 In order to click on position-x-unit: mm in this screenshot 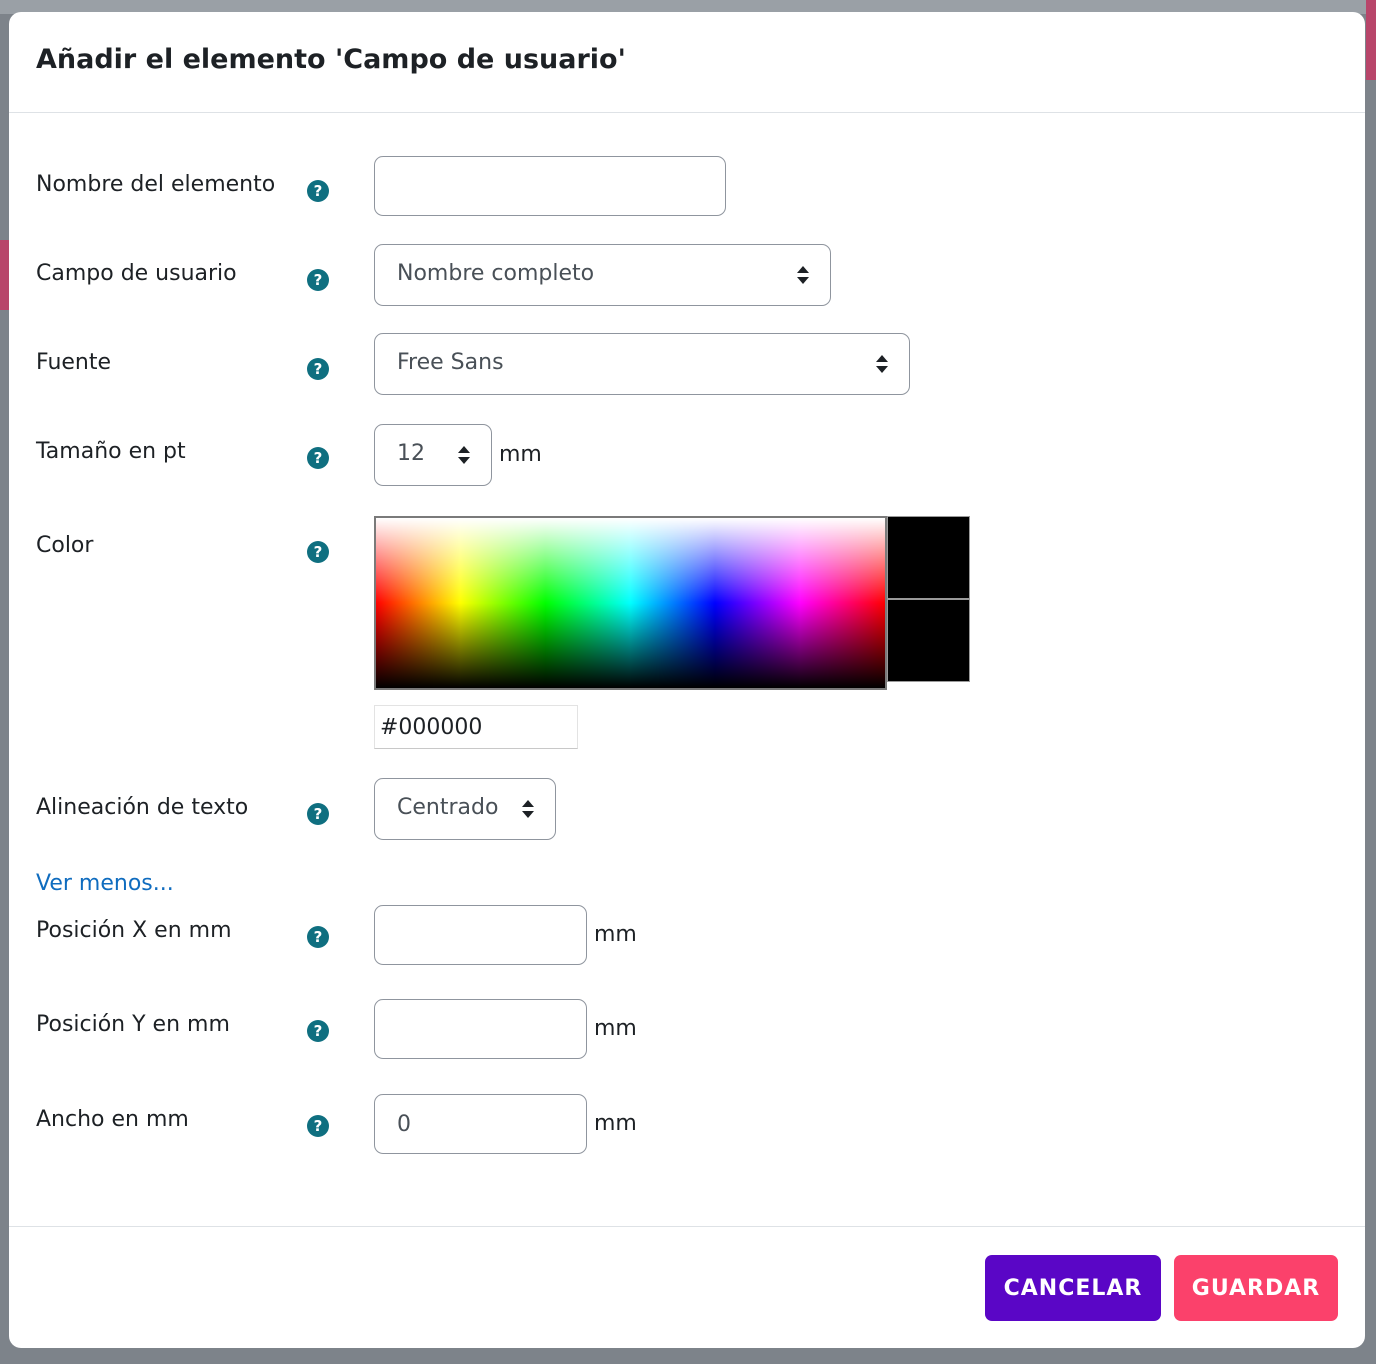, I will do `click(615, 934)`.